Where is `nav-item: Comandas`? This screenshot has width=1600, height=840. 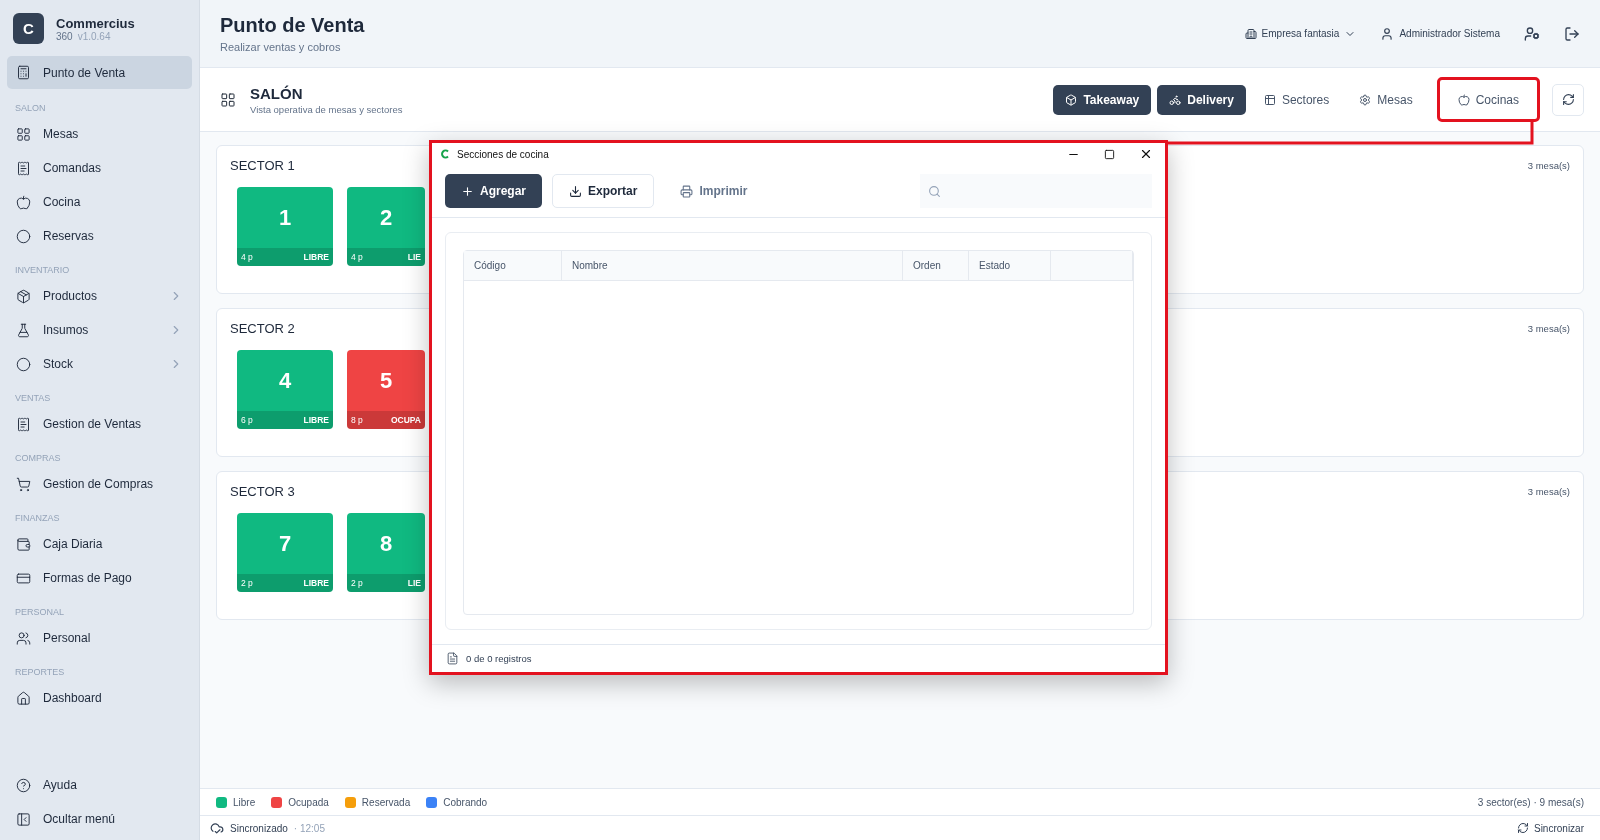
nav-item: Comandas is located at coordinates (99, 168).